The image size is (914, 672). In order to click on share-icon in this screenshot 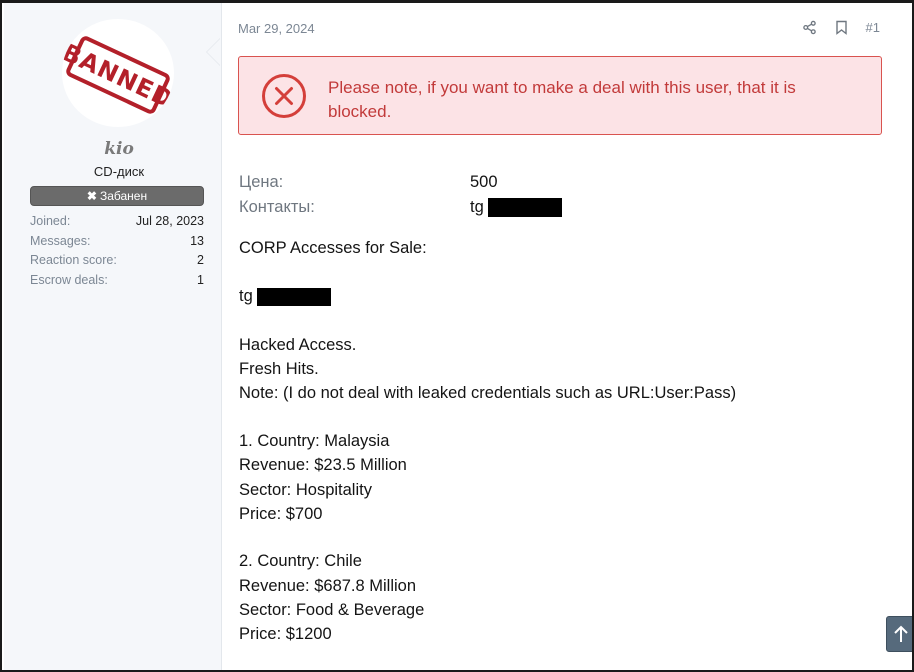, I will do `click(809, 27)`.